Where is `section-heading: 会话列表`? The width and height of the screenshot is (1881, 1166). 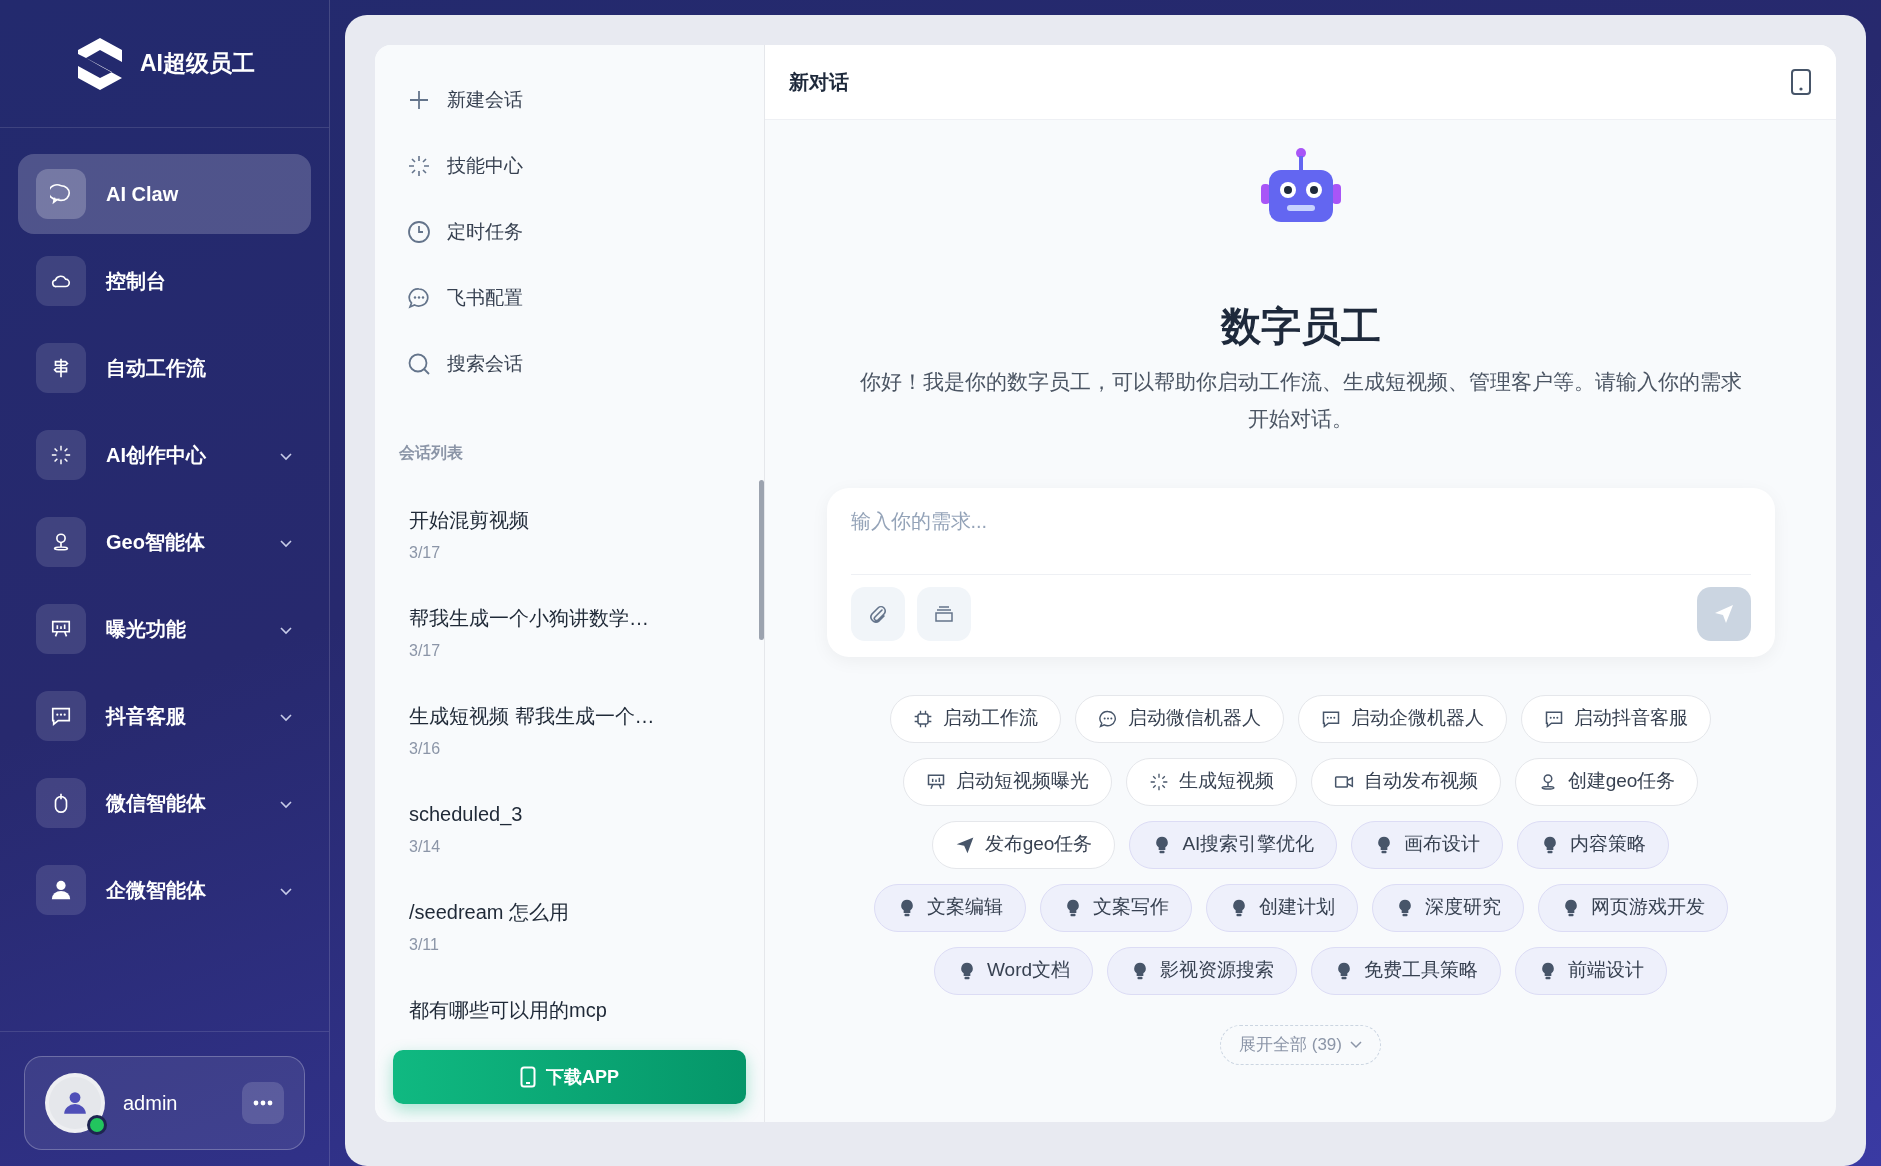 section-heading: 会话列表 is located at coordinates (431, 453).